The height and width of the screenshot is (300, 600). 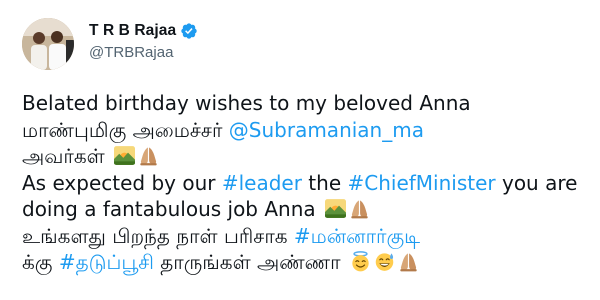 I want to click on tweet-line-6: உங்களது பிறந்த நாள் பரிசாக #மன்னார்குடி, so click(x=307, y=236).